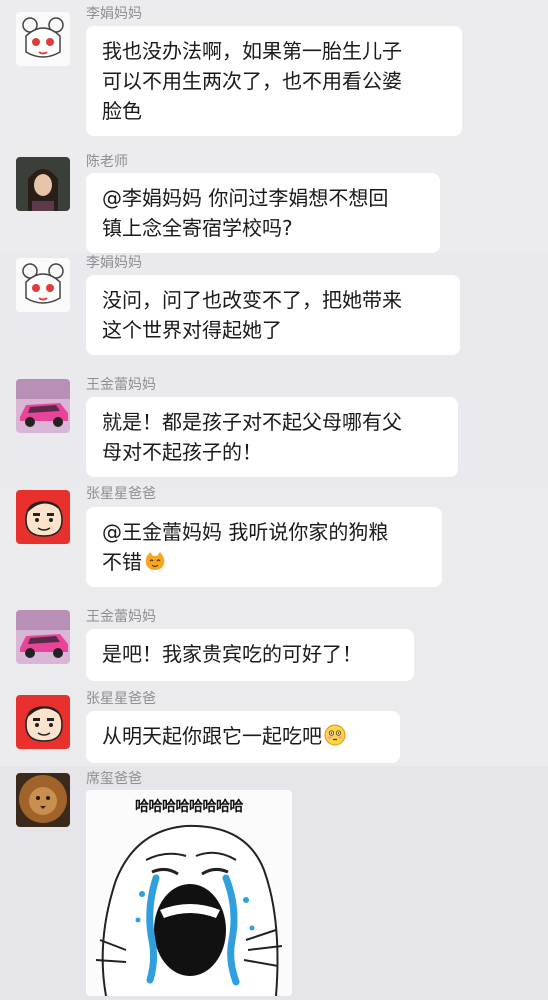 This screenshot has width=548, height=1000. I want to click on message-bubble: 就是！都是孩子对不起父母哪有父 母对不起孩子的！, so click(272, 437).